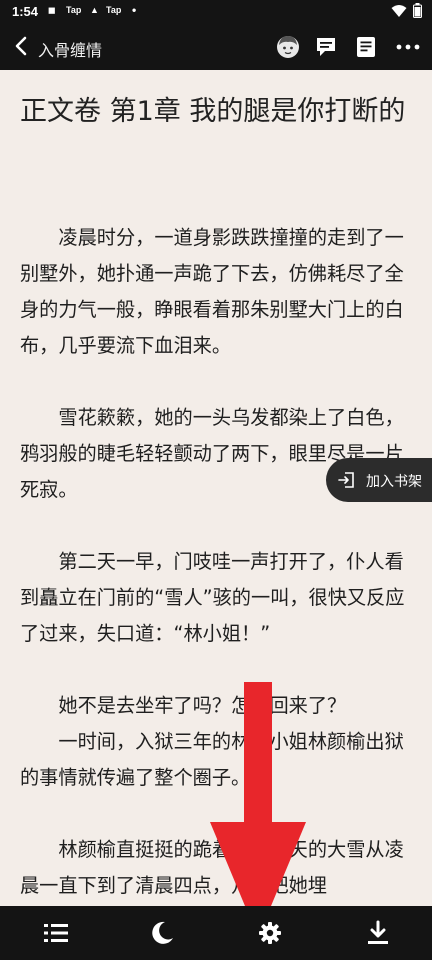  I want to click on paragraph-4: 她不是去坐牢了吗？怎么回来了？, so click(202, 705).